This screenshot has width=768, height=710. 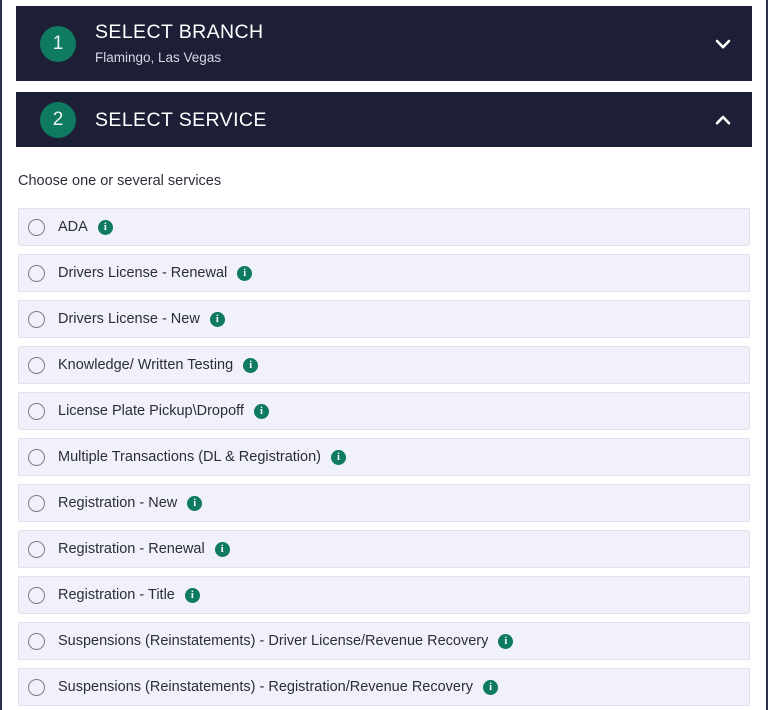 I want to click on chevron-up-icon, so click(x=723, y=120).